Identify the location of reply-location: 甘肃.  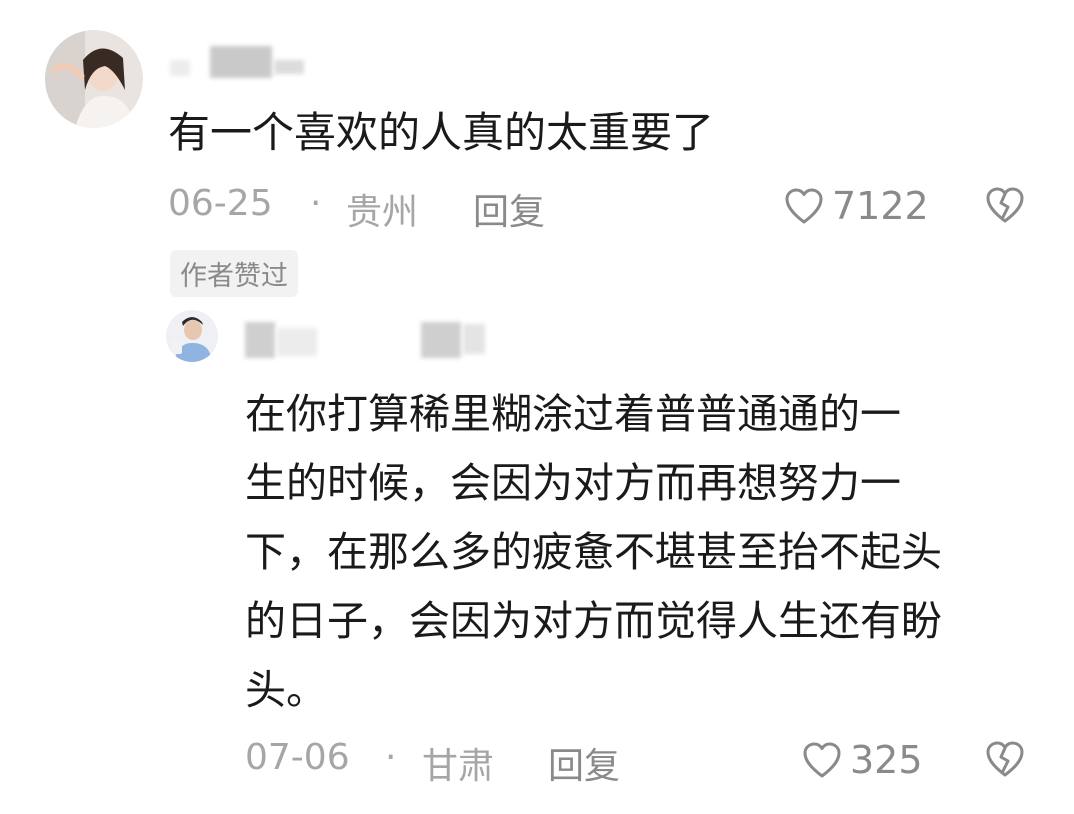
(458, 766).